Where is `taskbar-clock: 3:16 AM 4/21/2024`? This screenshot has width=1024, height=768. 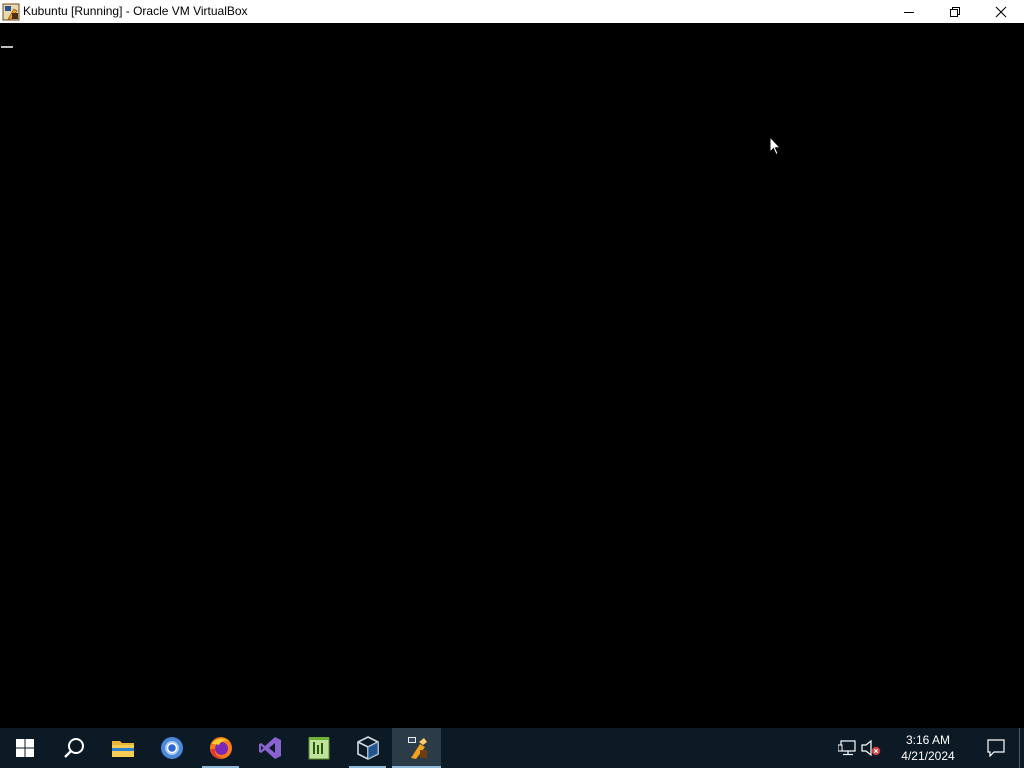
taskbar-clock: 3:16 AM 4/21/2024 is located at coordinates (928, 748).